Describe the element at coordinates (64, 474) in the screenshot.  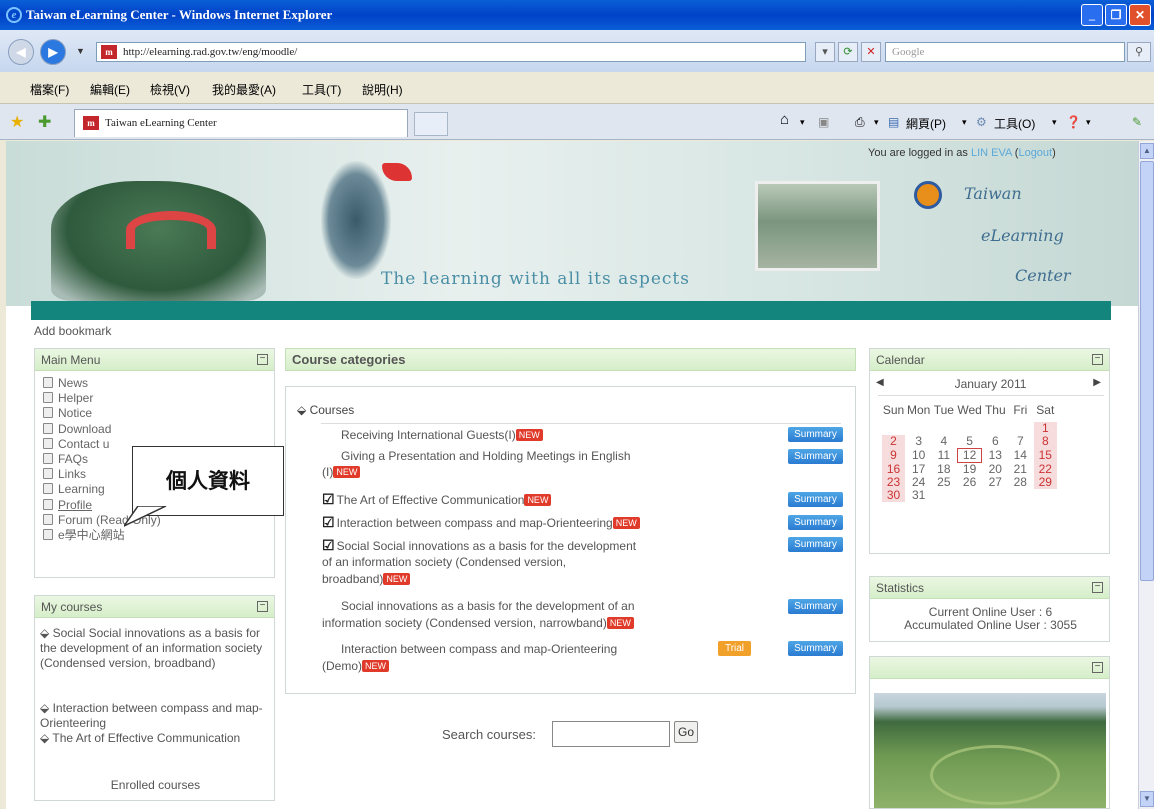
I see `menu-links: Links` at that location.